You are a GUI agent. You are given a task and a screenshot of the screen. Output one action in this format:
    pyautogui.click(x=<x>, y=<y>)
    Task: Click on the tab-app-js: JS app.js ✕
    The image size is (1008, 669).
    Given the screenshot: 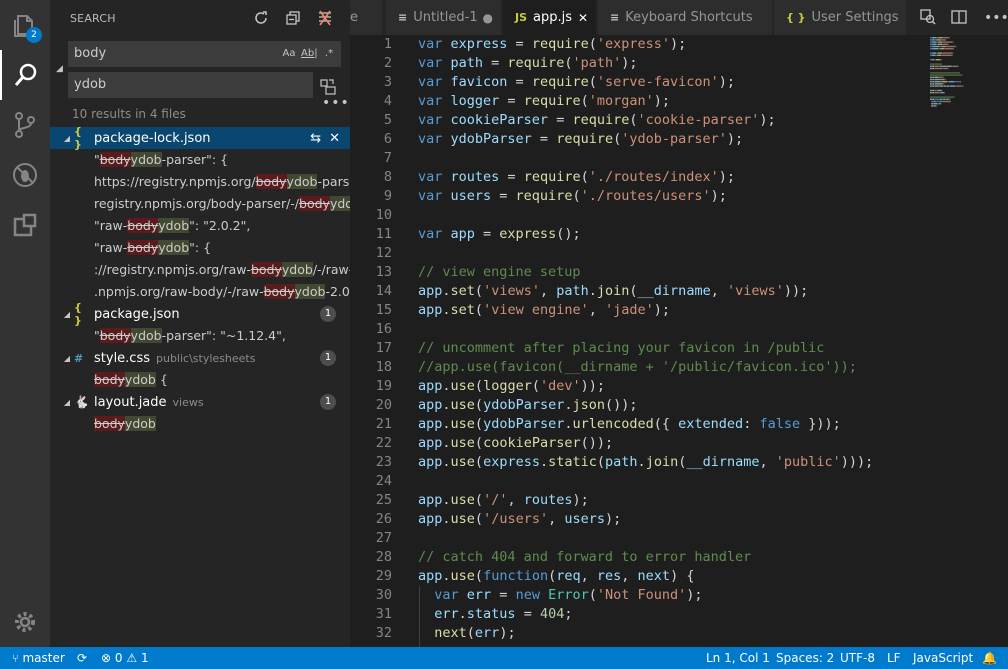 What is the action you would take?
    pyautogui.click(x=549, y=17)
    